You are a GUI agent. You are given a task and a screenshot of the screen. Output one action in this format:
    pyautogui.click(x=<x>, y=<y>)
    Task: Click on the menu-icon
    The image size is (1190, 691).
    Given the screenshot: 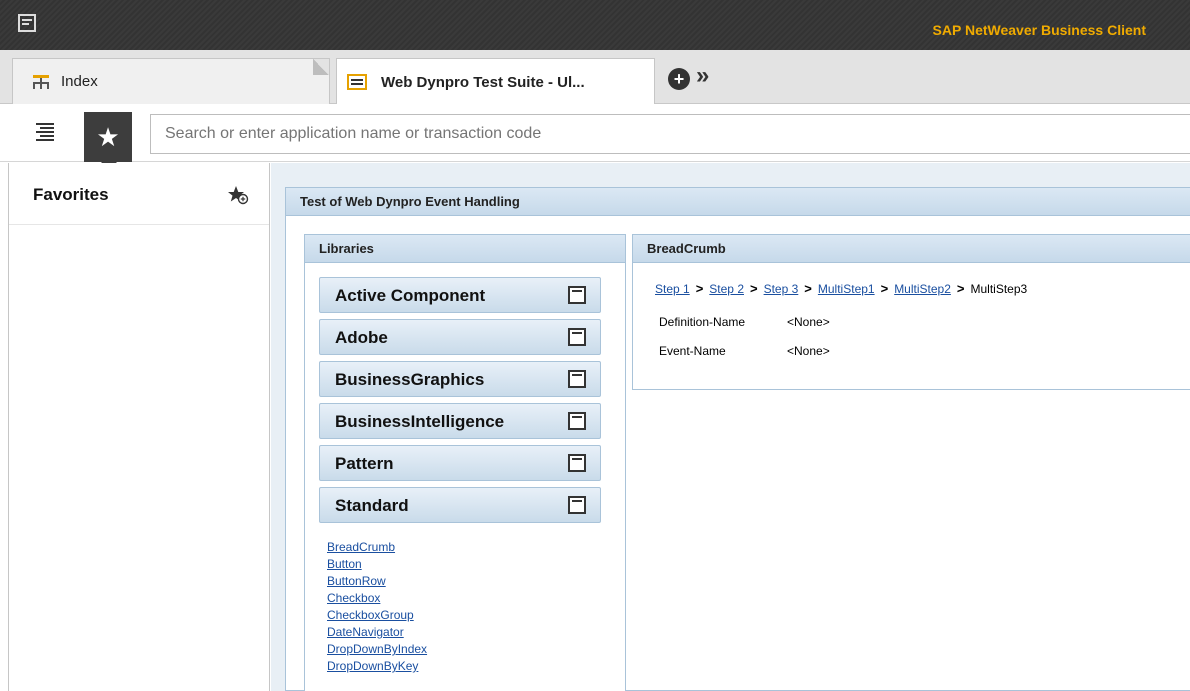 What is the action you would take?
    pyautogui.click(x=27, y=23)
    